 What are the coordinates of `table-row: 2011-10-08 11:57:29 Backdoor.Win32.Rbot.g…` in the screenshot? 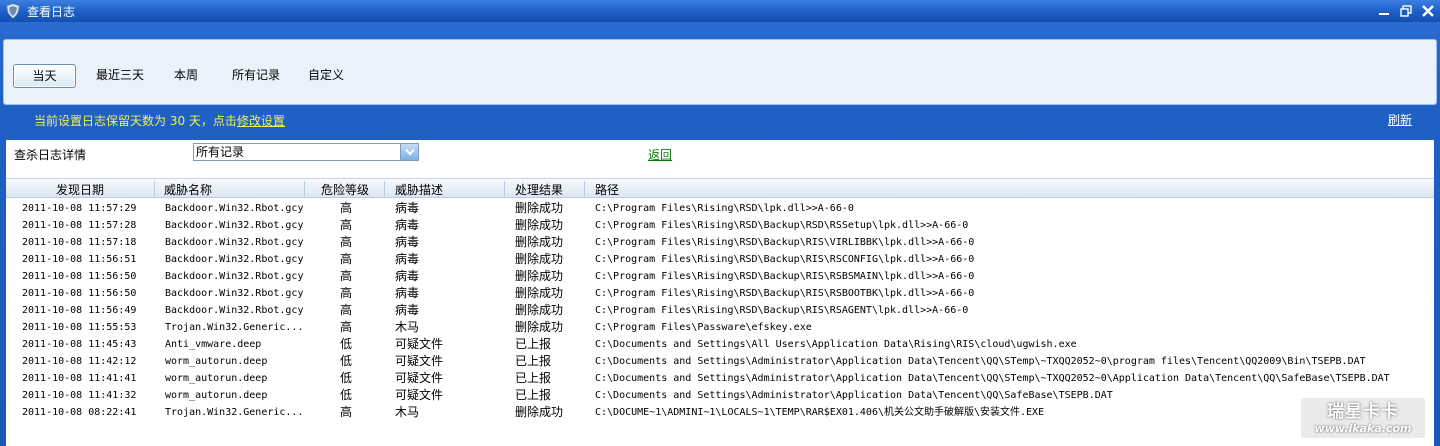 It's located at (720, 208).